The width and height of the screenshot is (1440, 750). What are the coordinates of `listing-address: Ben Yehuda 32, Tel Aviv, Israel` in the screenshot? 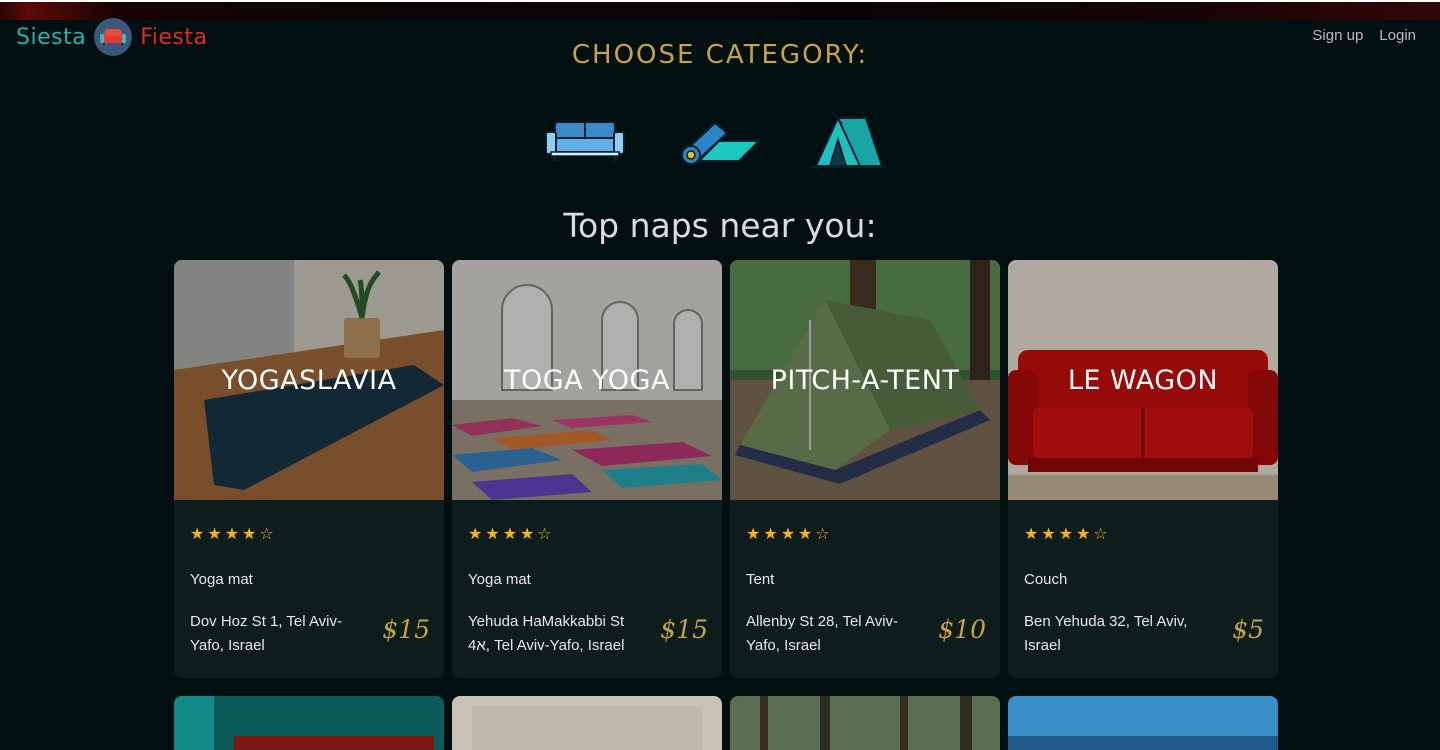 It's located at (1106, 633).